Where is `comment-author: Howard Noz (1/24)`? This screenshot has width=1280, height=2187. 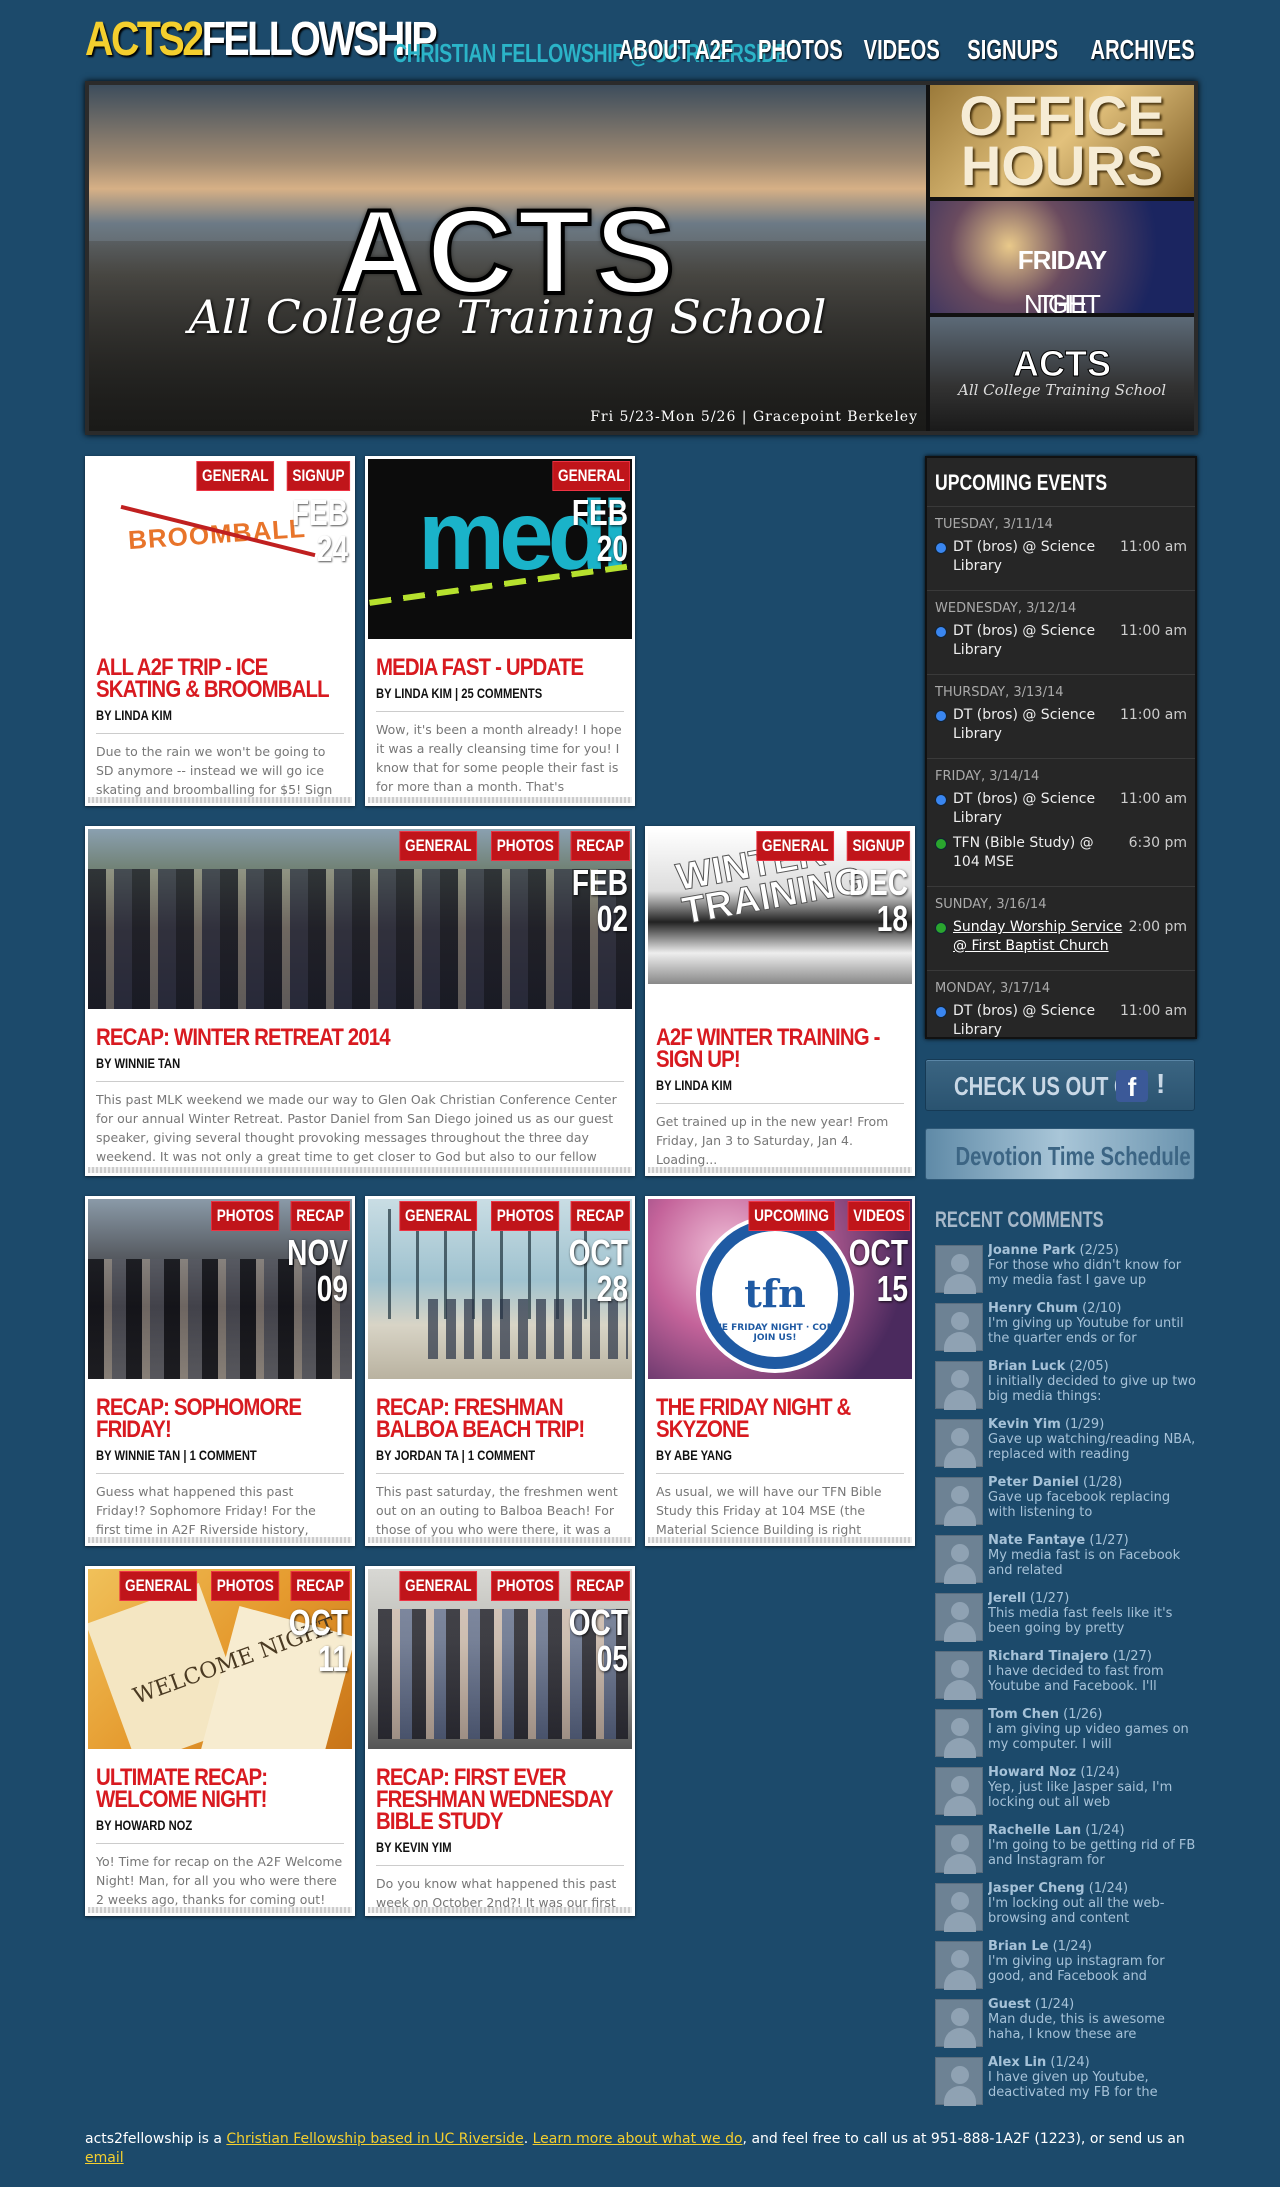
comment-author: Howard Noz (1/24) is located at coordinates (1092, 1772).